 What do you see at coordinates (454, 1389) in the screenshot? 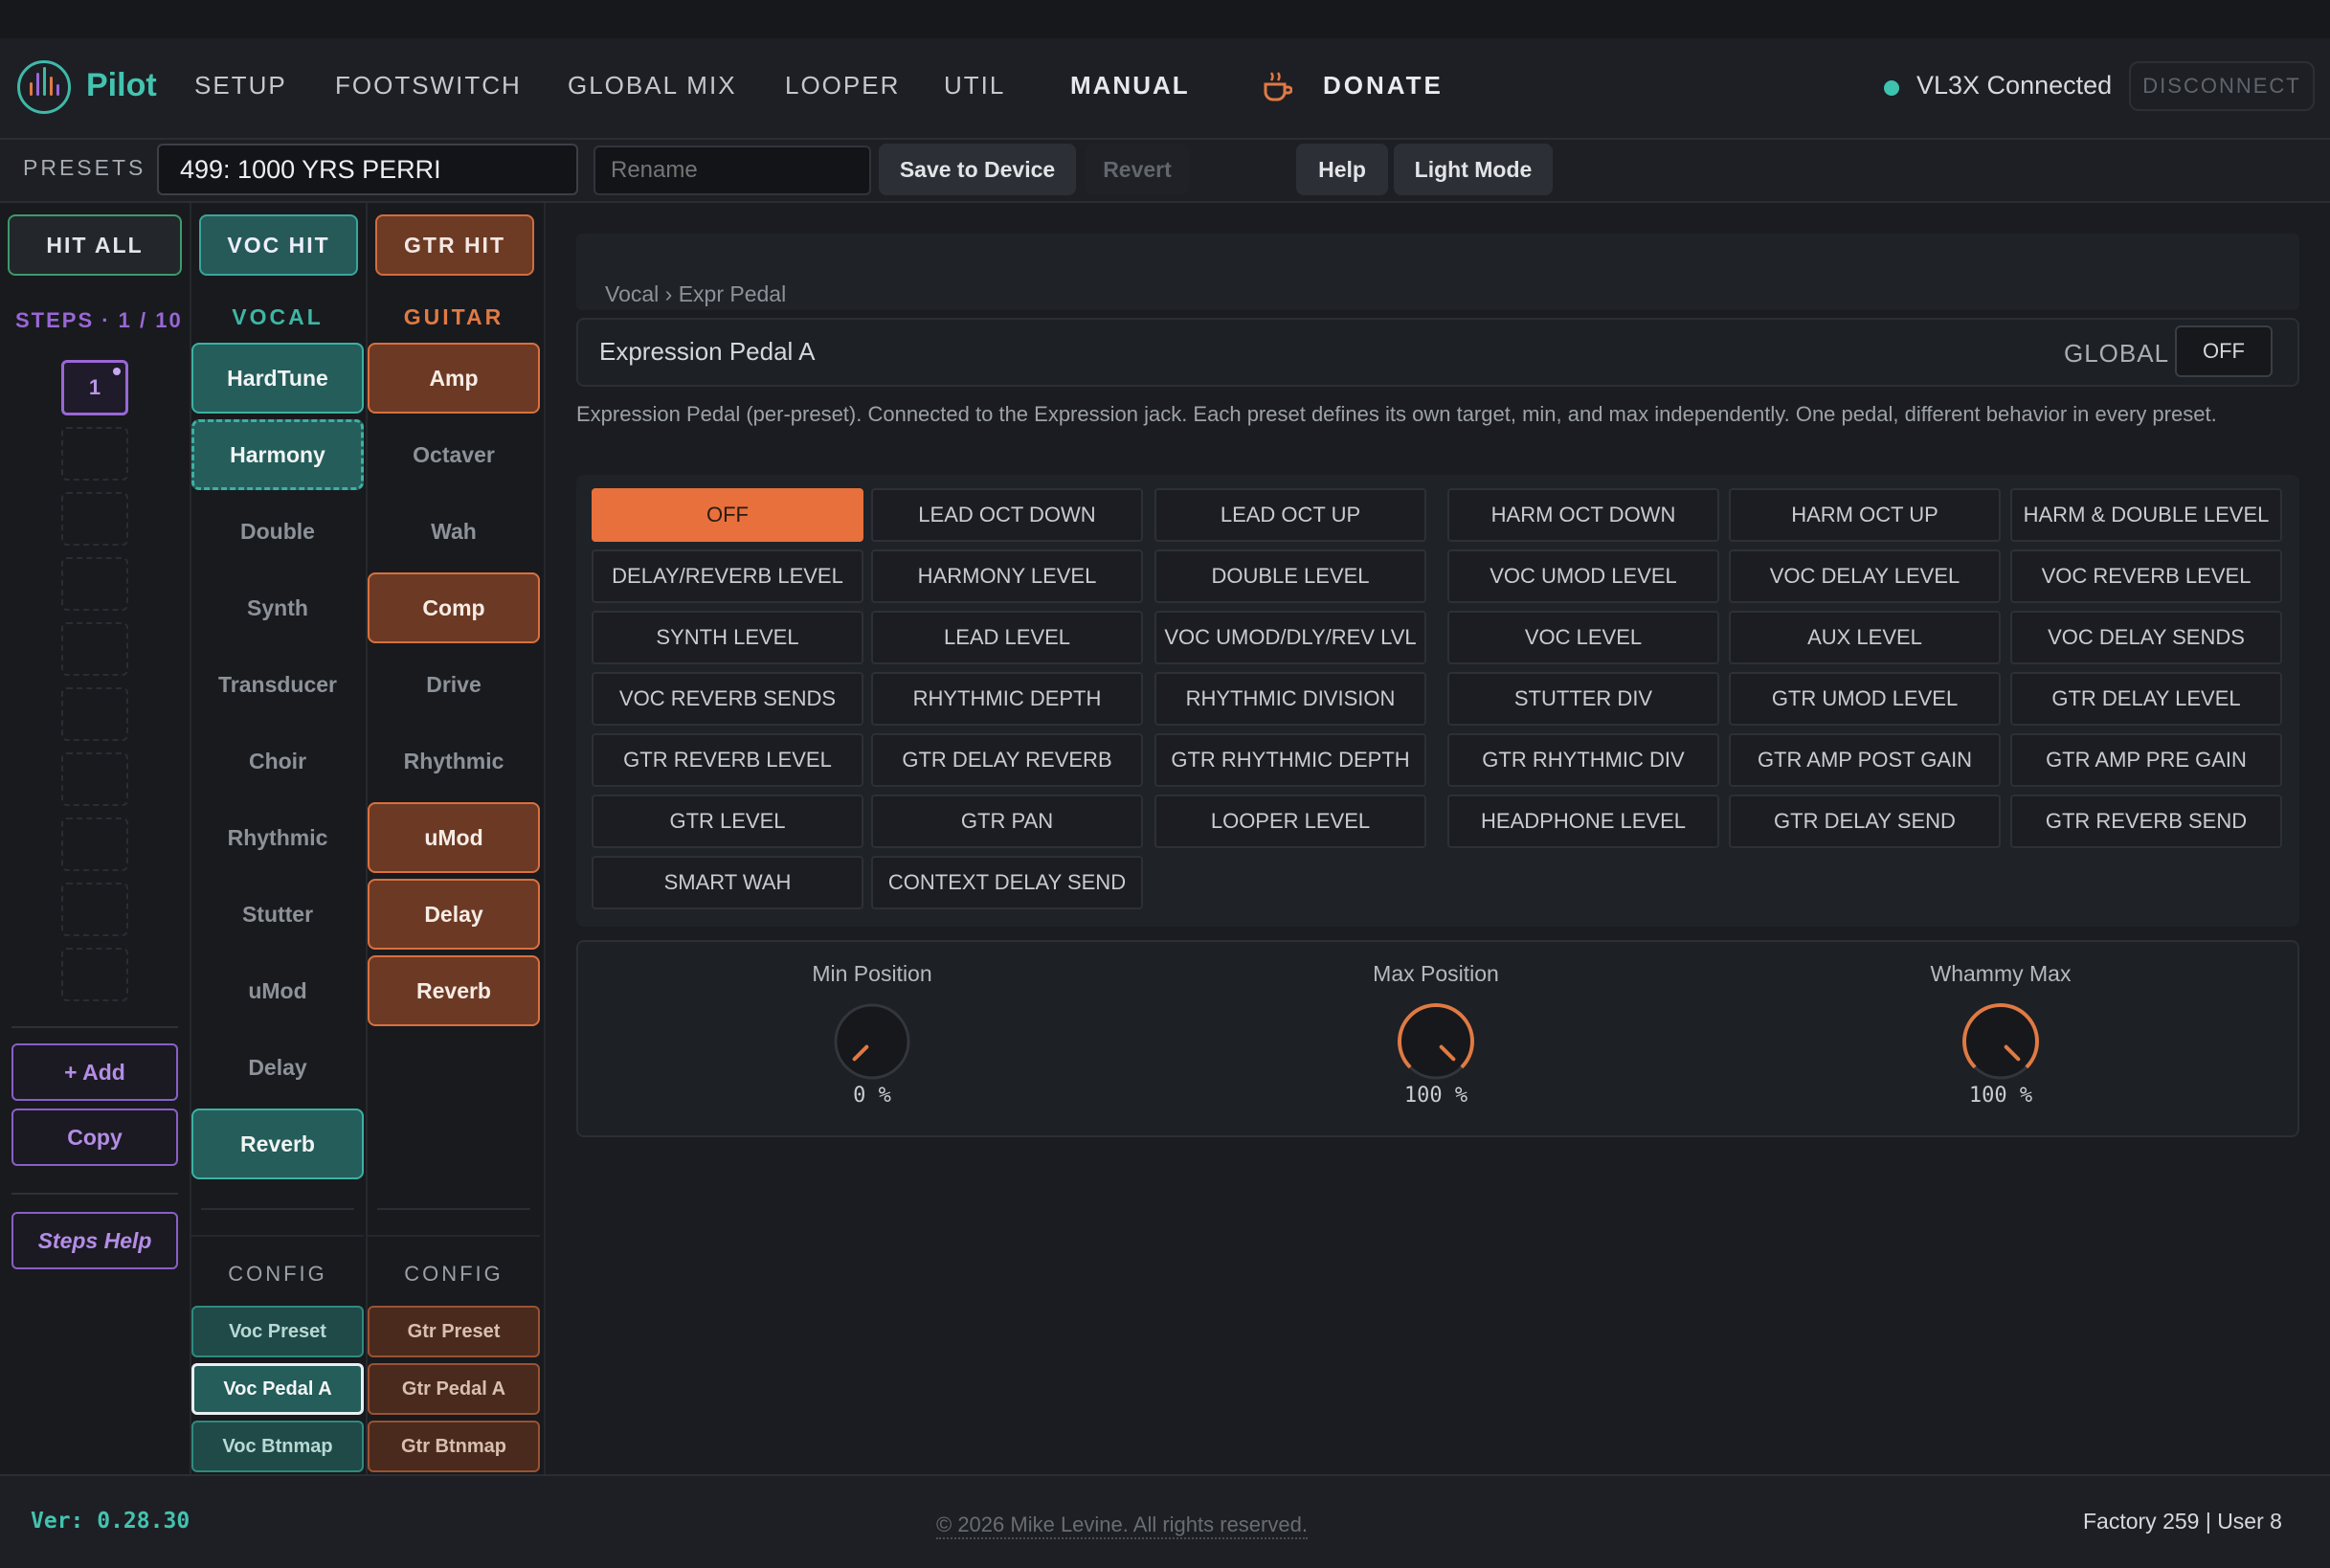
I see `gtr-pedal-a-button: Gtr Pedal A` at bounding box center [454, 1389].